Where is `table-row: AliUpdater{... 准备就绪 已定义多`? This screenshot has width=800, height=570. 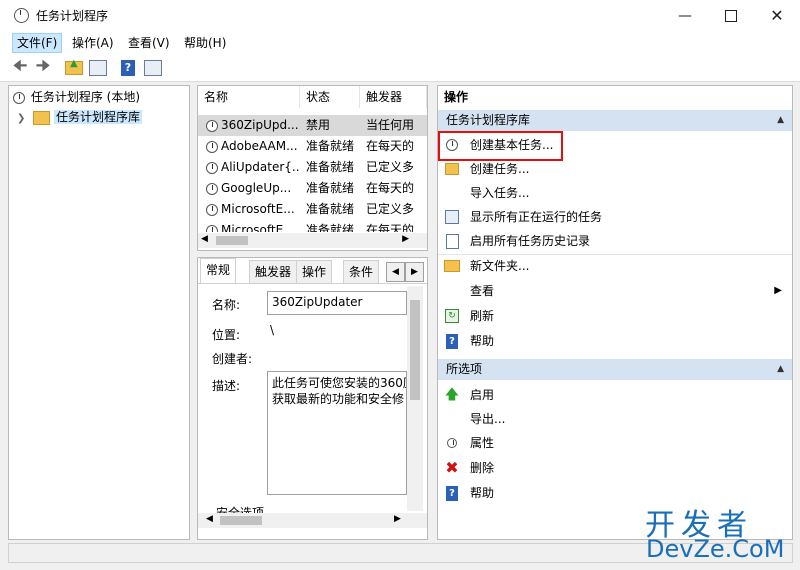
table-row: AliUpdater{... 准备就绪 已定义多 is located at coordinates (312, 167).